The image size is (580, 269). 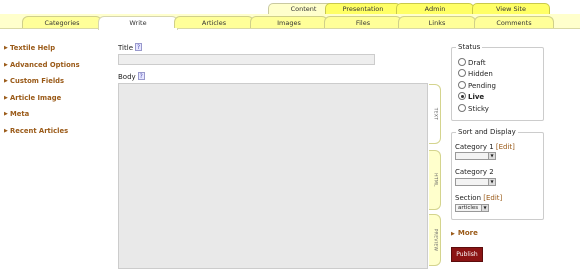 What do you see at coordinates (127, 77) in the screenshot?
I see `body-label: Body` at bounding box center [127, 77].